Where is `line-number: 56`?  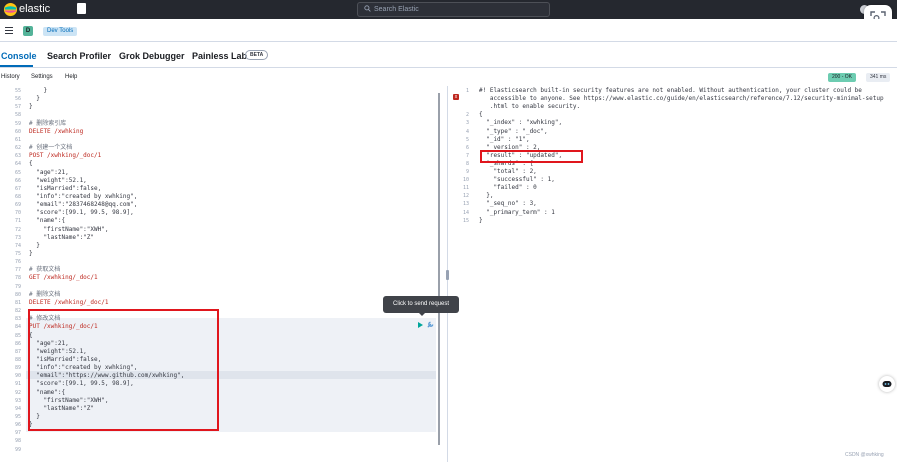 line-number: 56 is located at coordinates (17, 99).